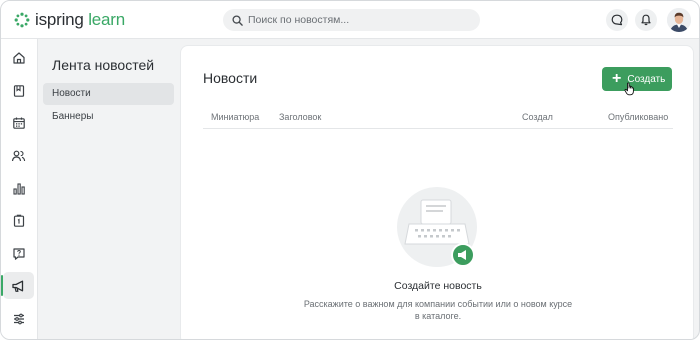 This screenshot has height=340, width=700. I want to click on rail-library, so click(18, 90).